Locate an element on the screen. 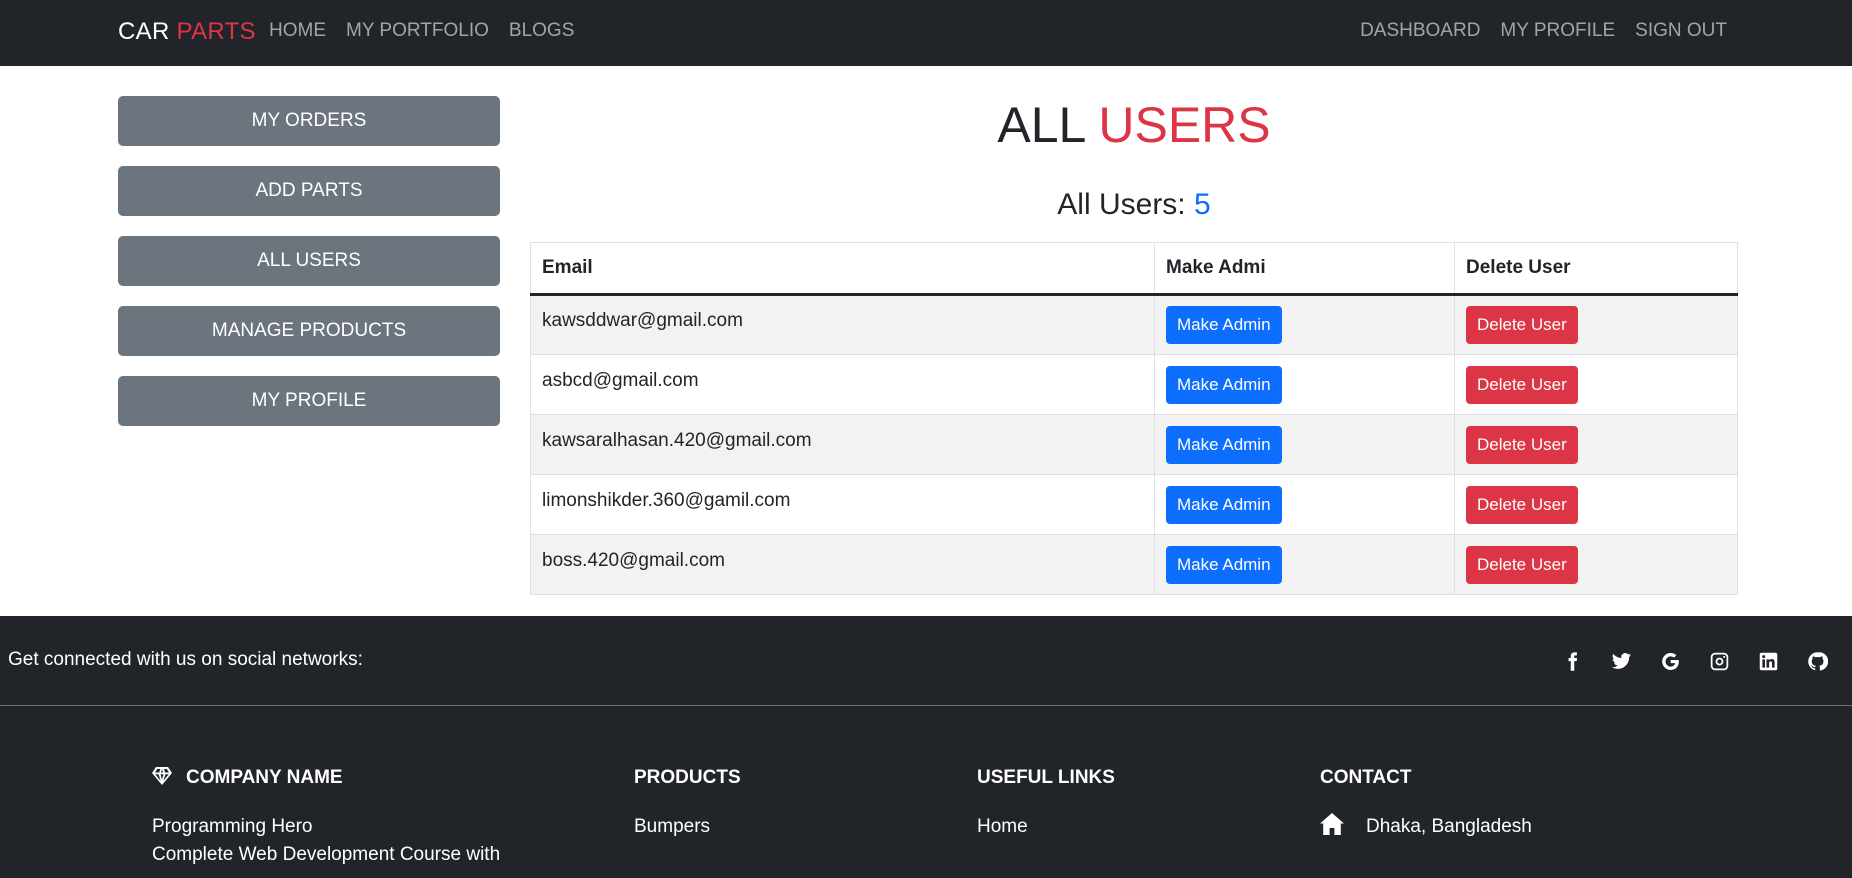 The image size is (1852, 878). home-icon is located at coordinates (1332, 824).